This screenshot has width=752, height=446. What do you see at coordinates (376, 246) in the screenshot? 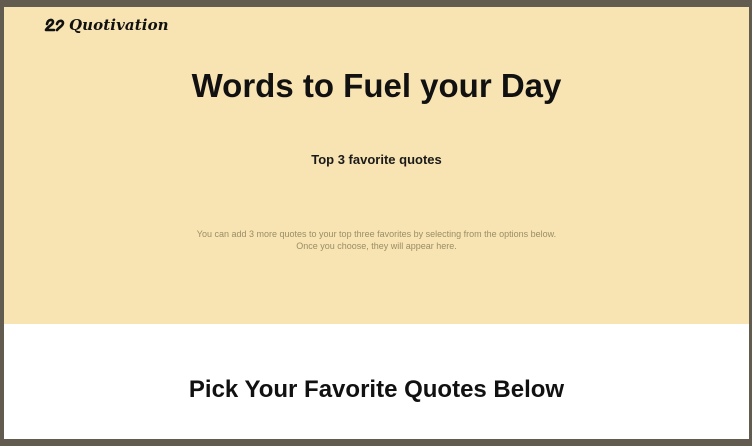
I see `favorites-note-line-2: Once you choose, they will appear here.` at bounding box center [376, 246].